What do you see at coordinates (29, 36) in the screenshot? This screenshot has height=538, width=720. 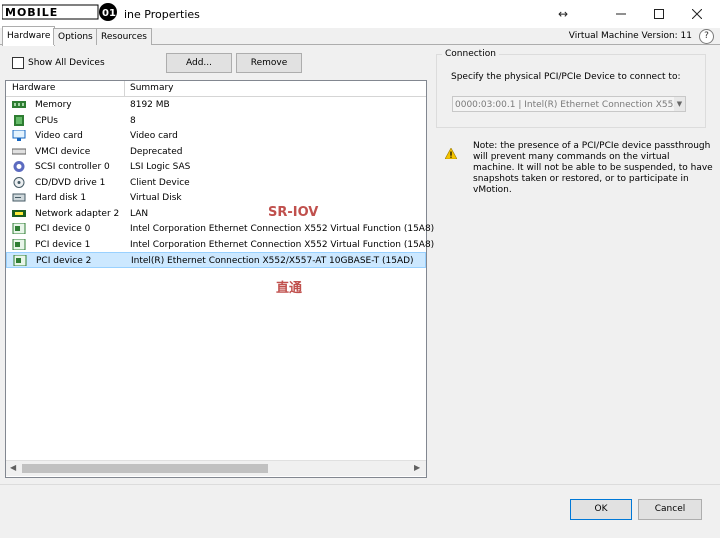 I see `tab-hardware: Hardware` at bounding box center [29, 36].